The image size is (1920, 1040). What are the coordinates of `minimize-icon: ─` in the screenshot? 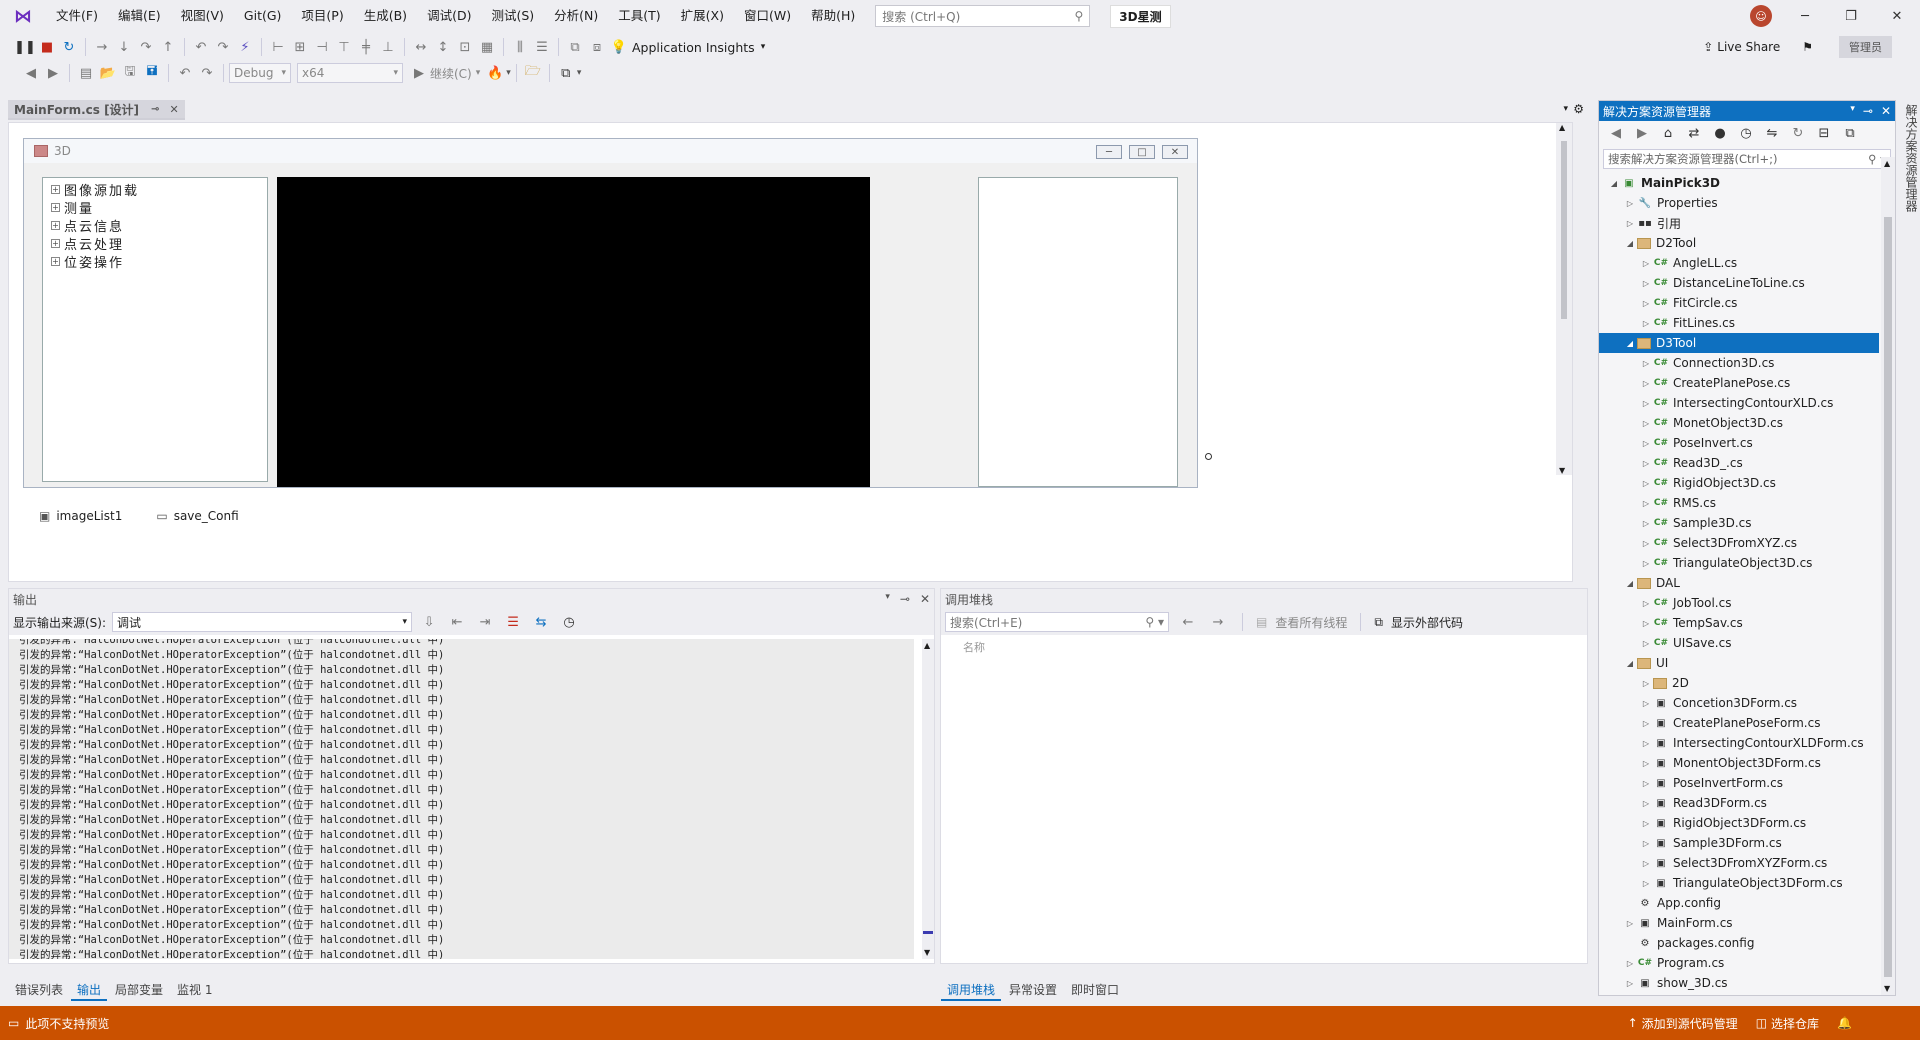 It's located at (1805, 16).